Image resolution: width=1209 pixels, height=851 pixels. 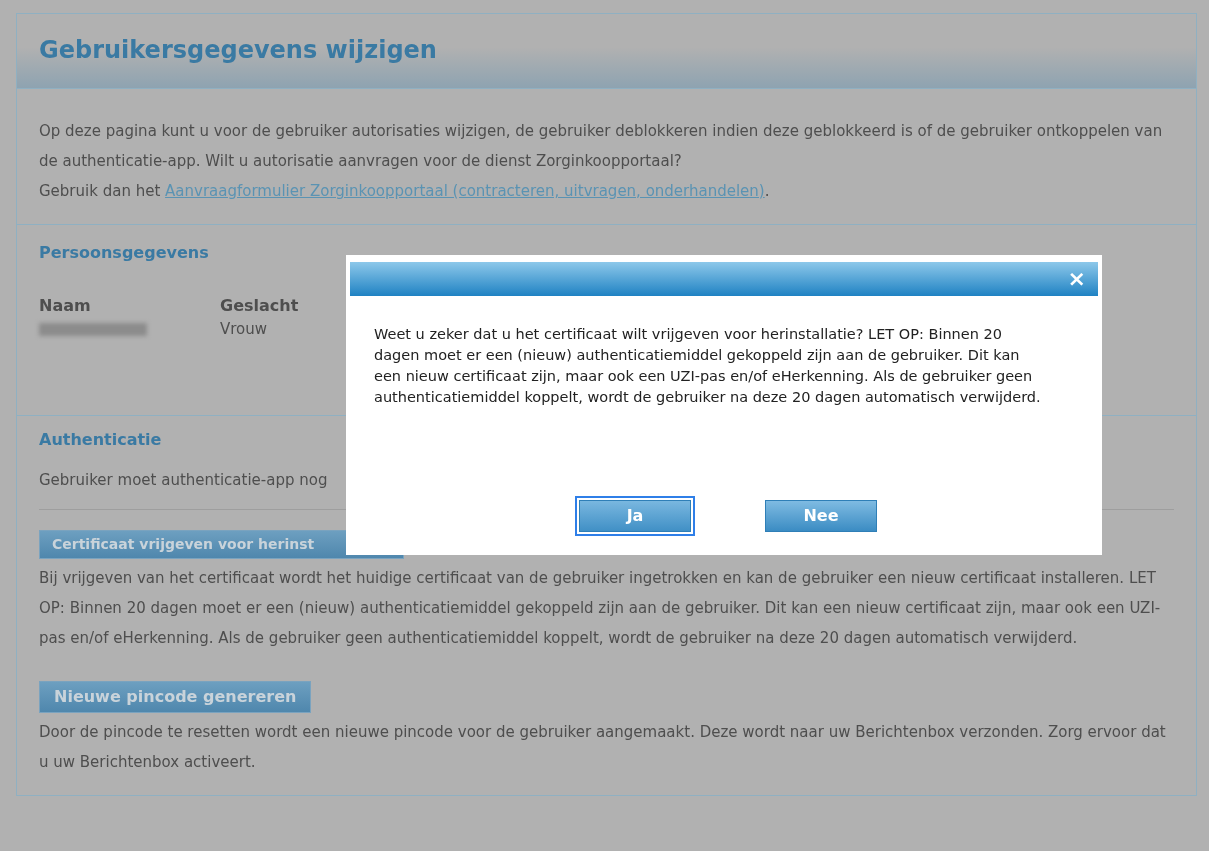 What do you see at coordinates (184, 481) in the screenshot?
I see `status-text: Gebruiker moet authenticatie-app nog` at bounding box center [184, 481].